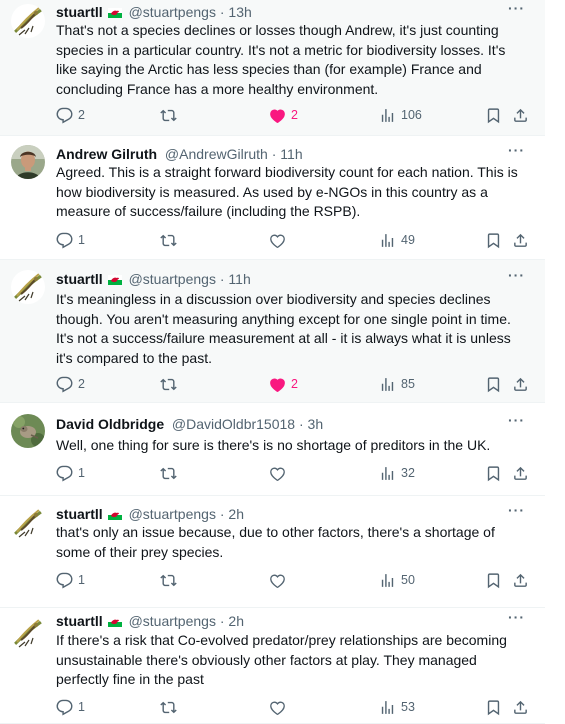 Image resolution: width=565 pixels, height=724 pixels. I want to click on reply-count: 2, so click(81, 384).